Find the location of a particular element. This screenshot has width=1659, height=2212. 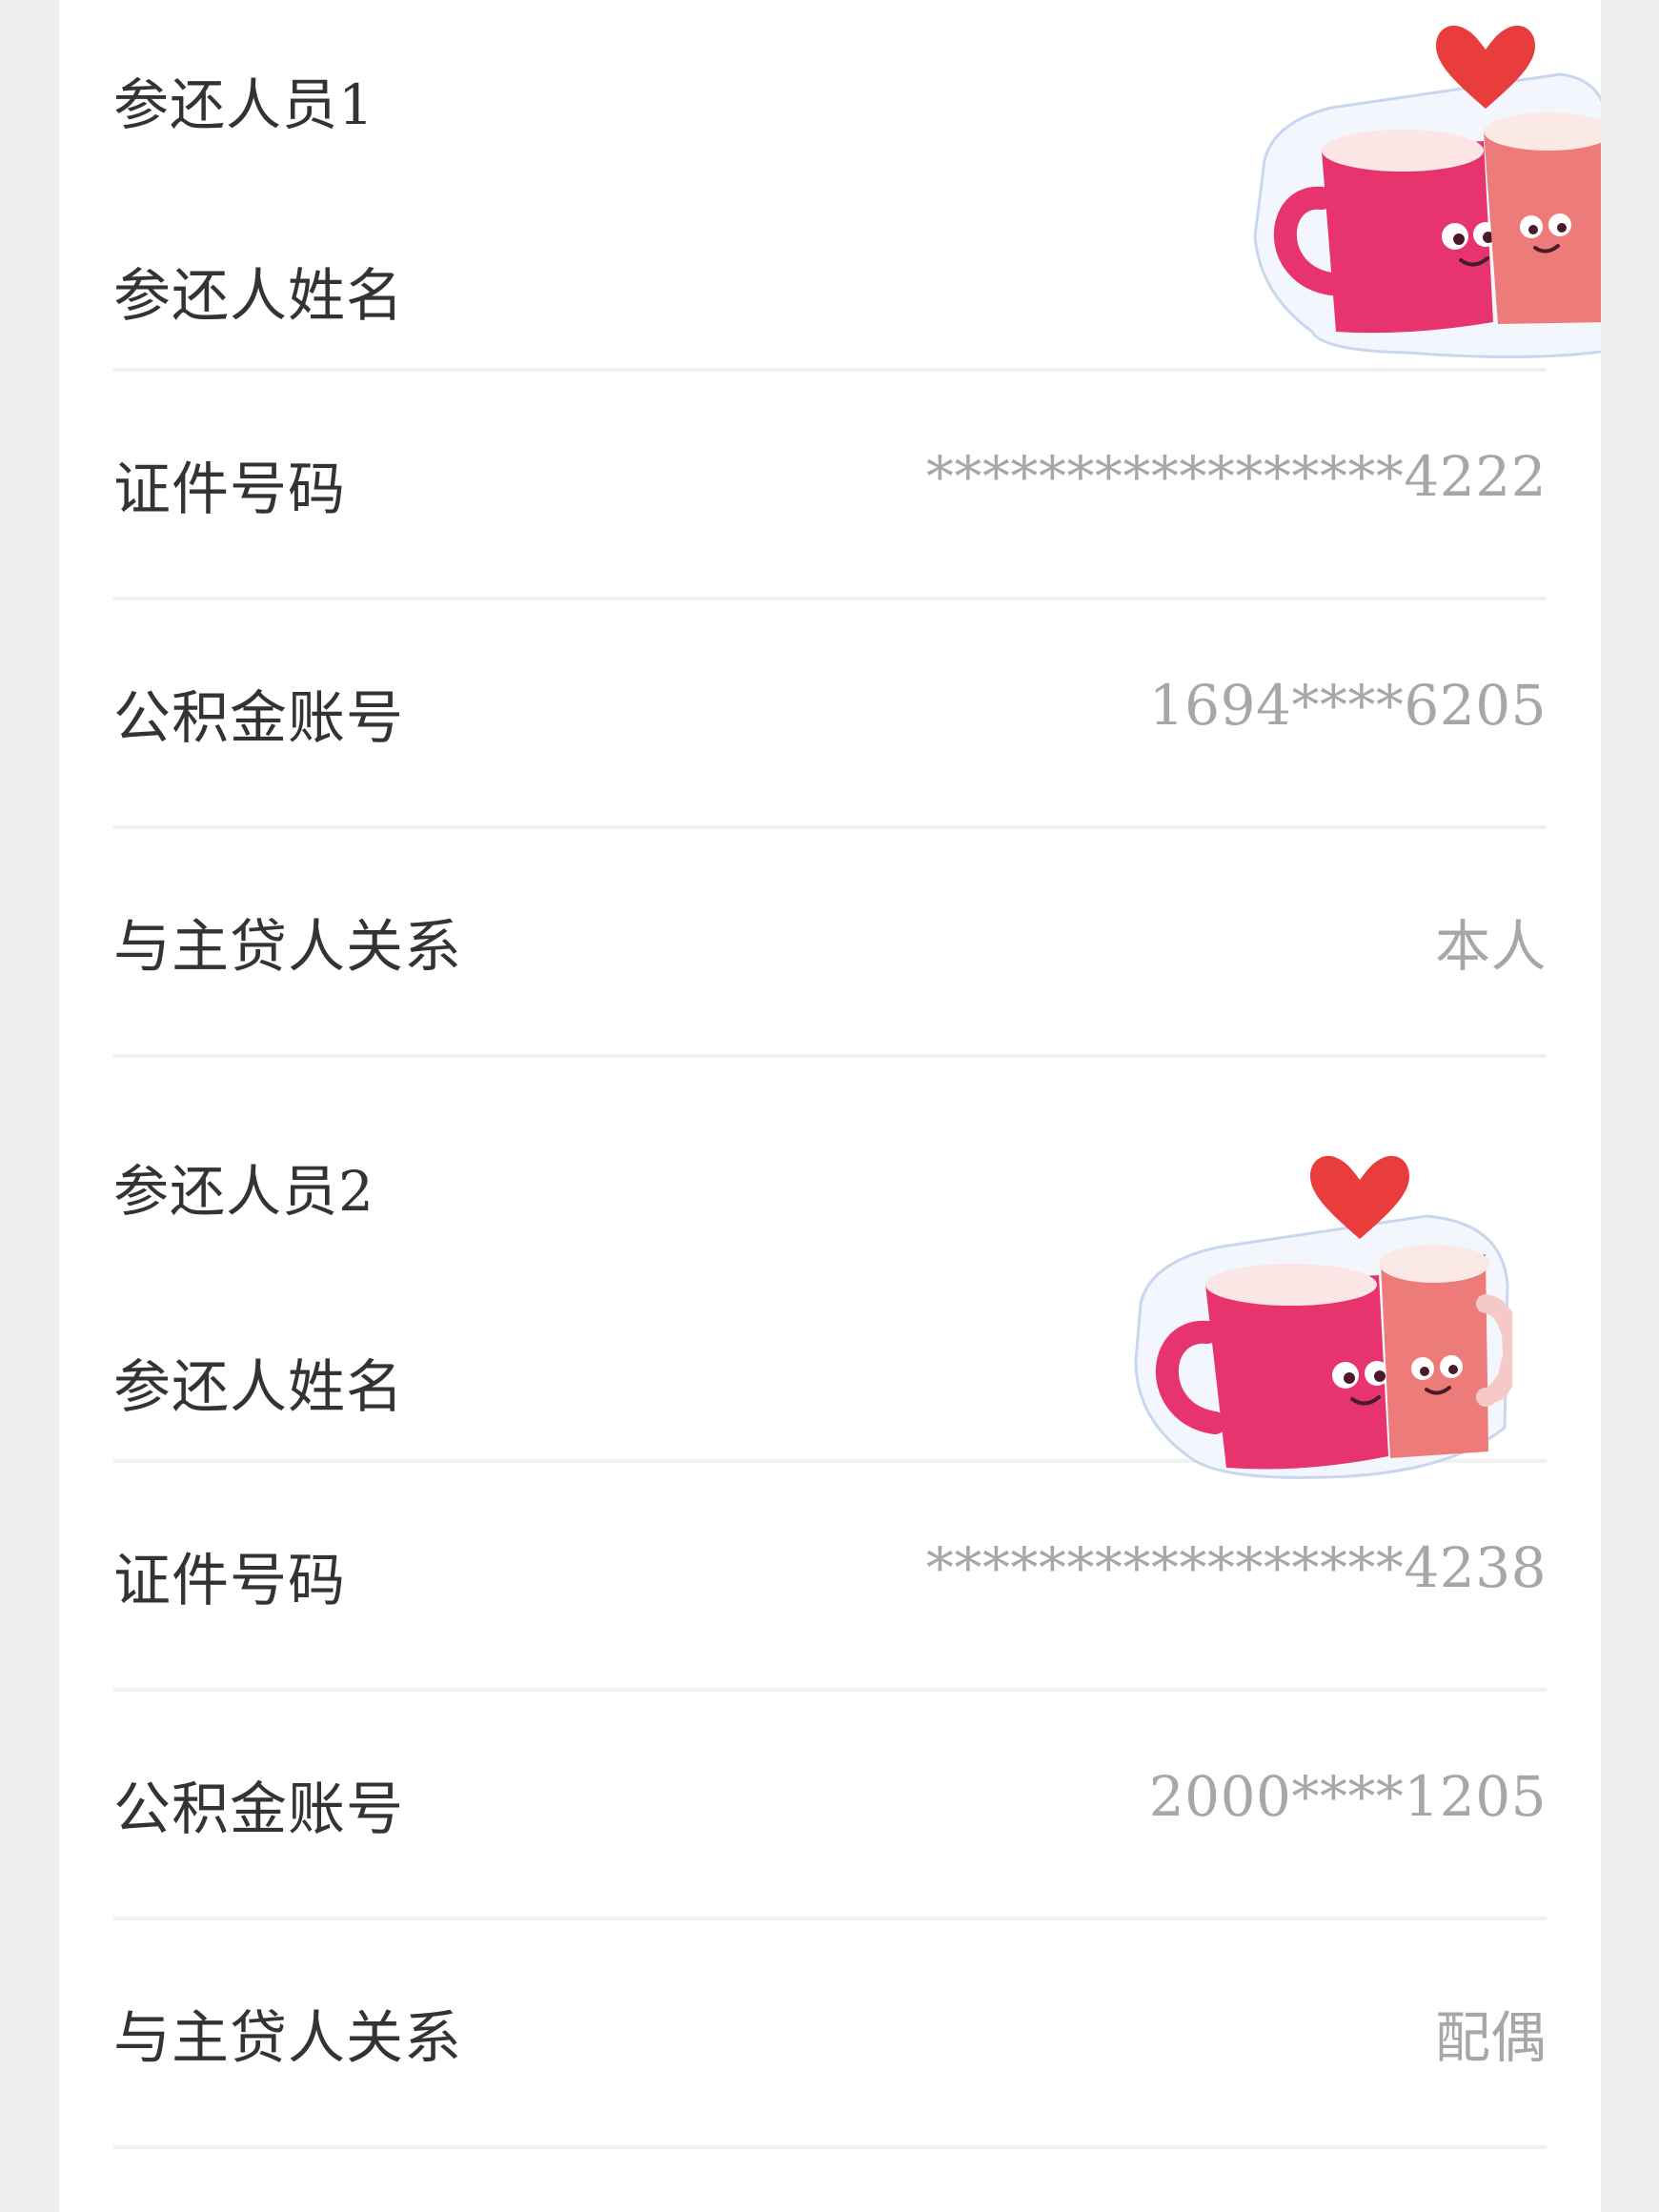

participant-2-id-row: 证件号码 *****************4238 is located at coordinates (830, 1577).